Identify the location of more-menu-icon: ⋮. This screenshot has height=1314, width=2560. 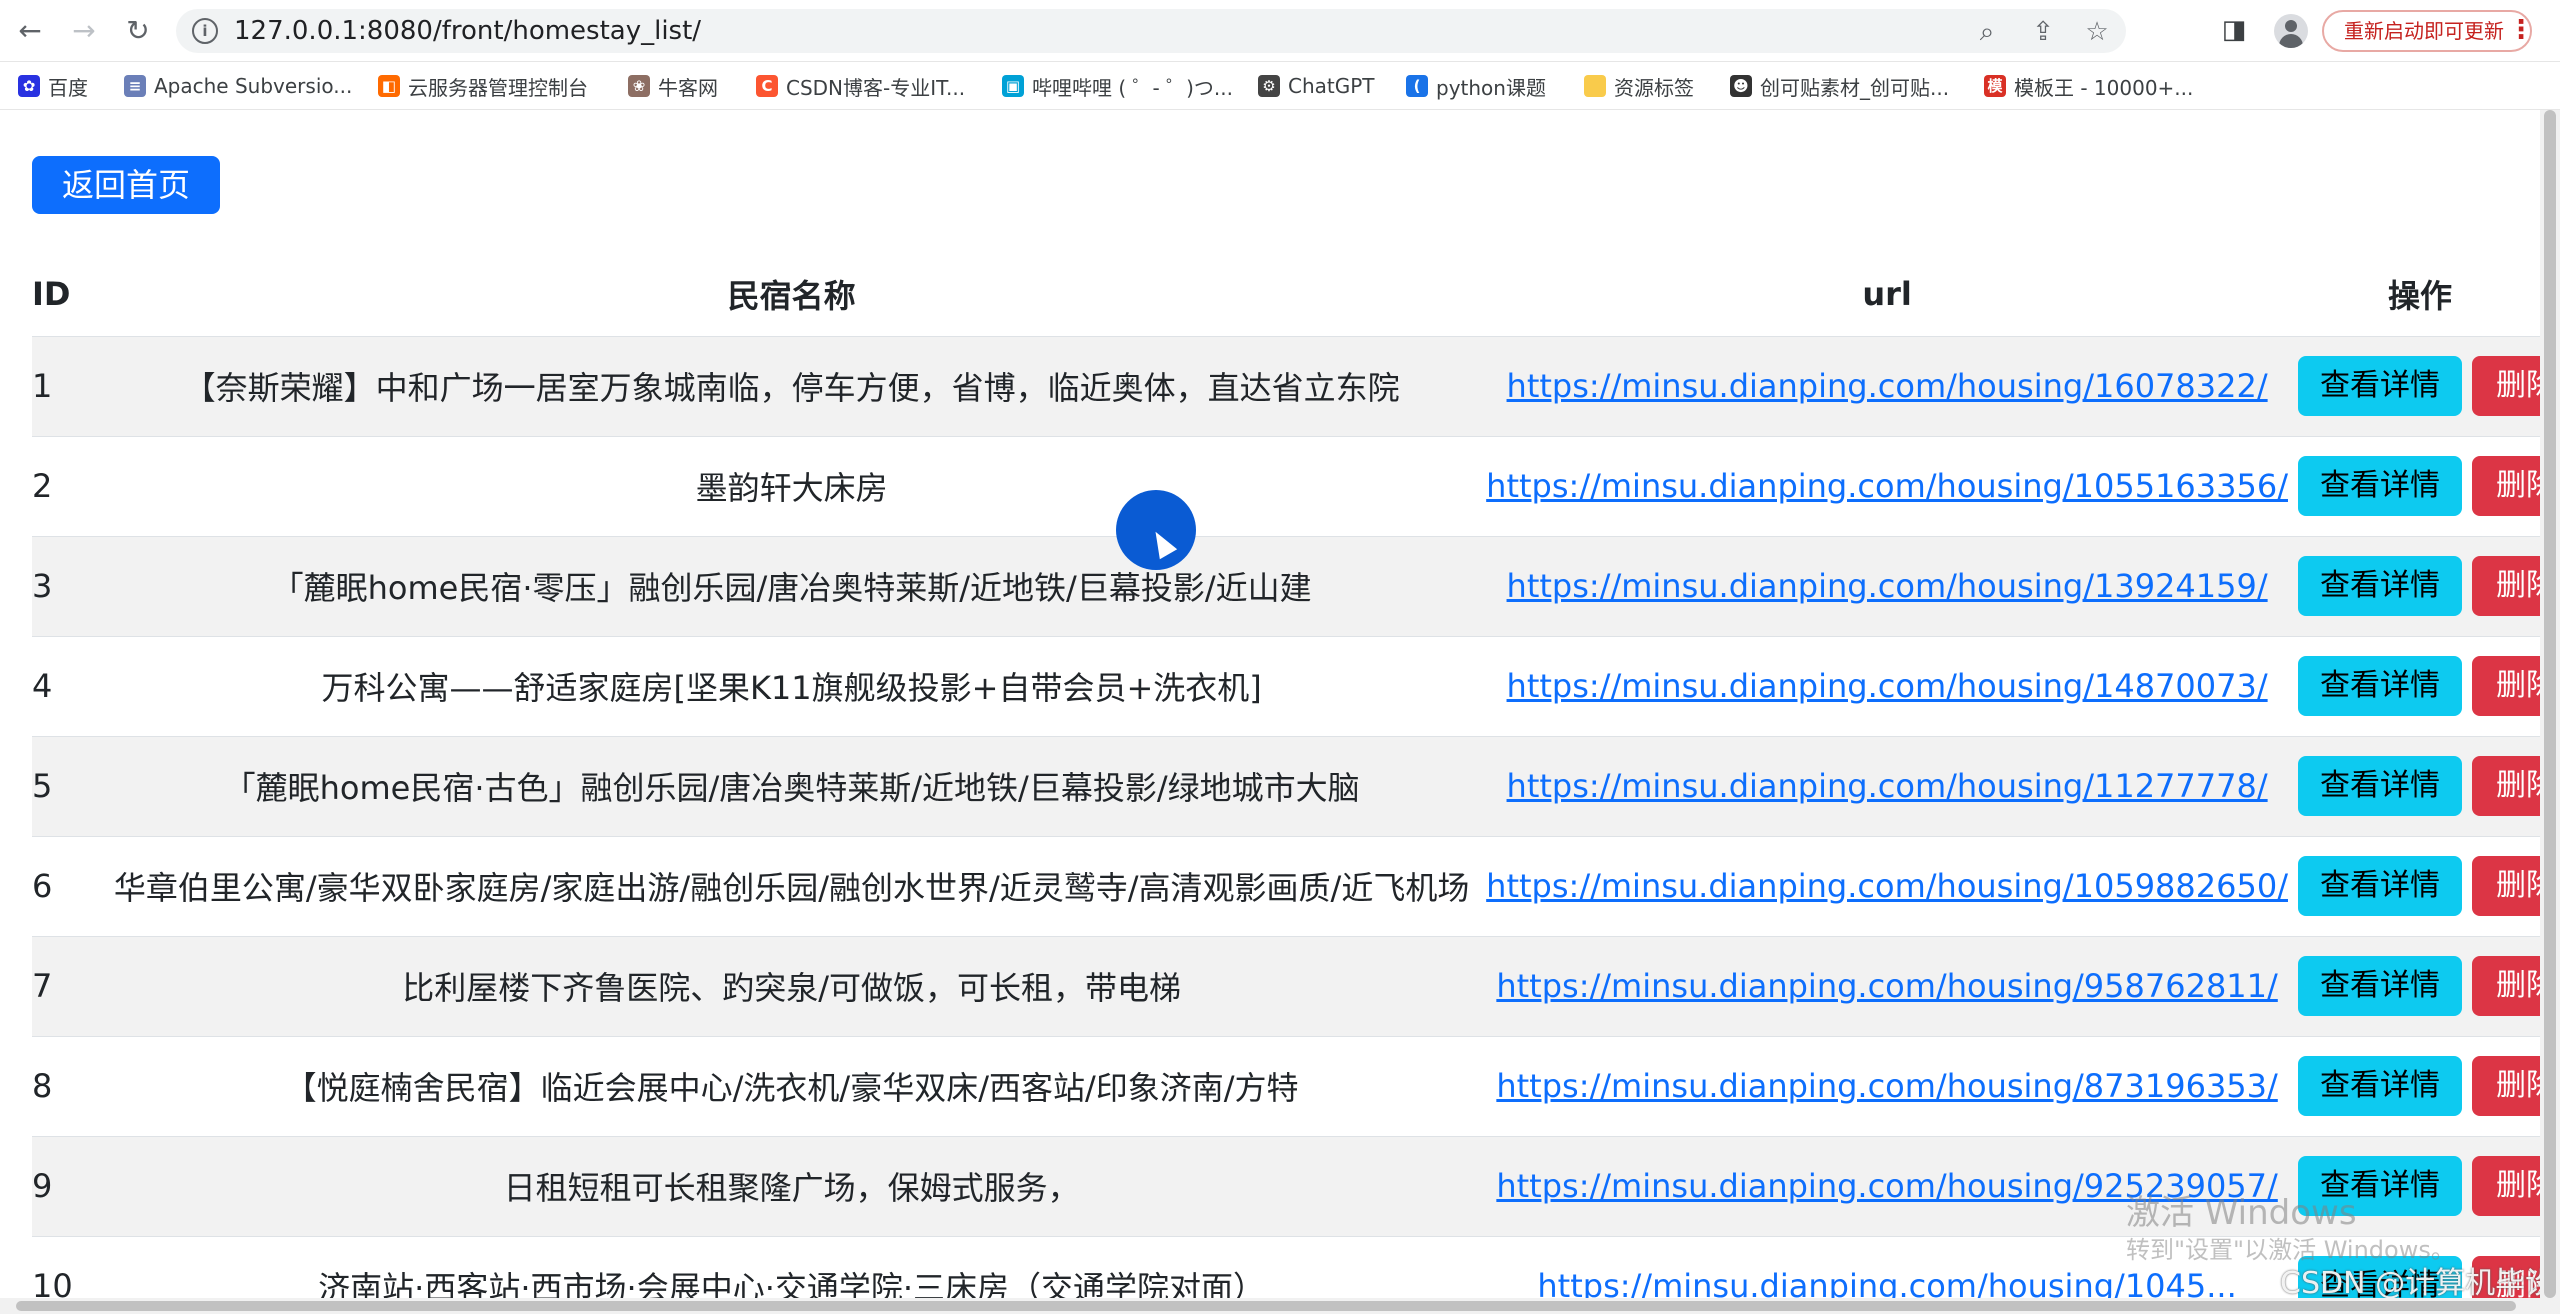
(2521, 30).